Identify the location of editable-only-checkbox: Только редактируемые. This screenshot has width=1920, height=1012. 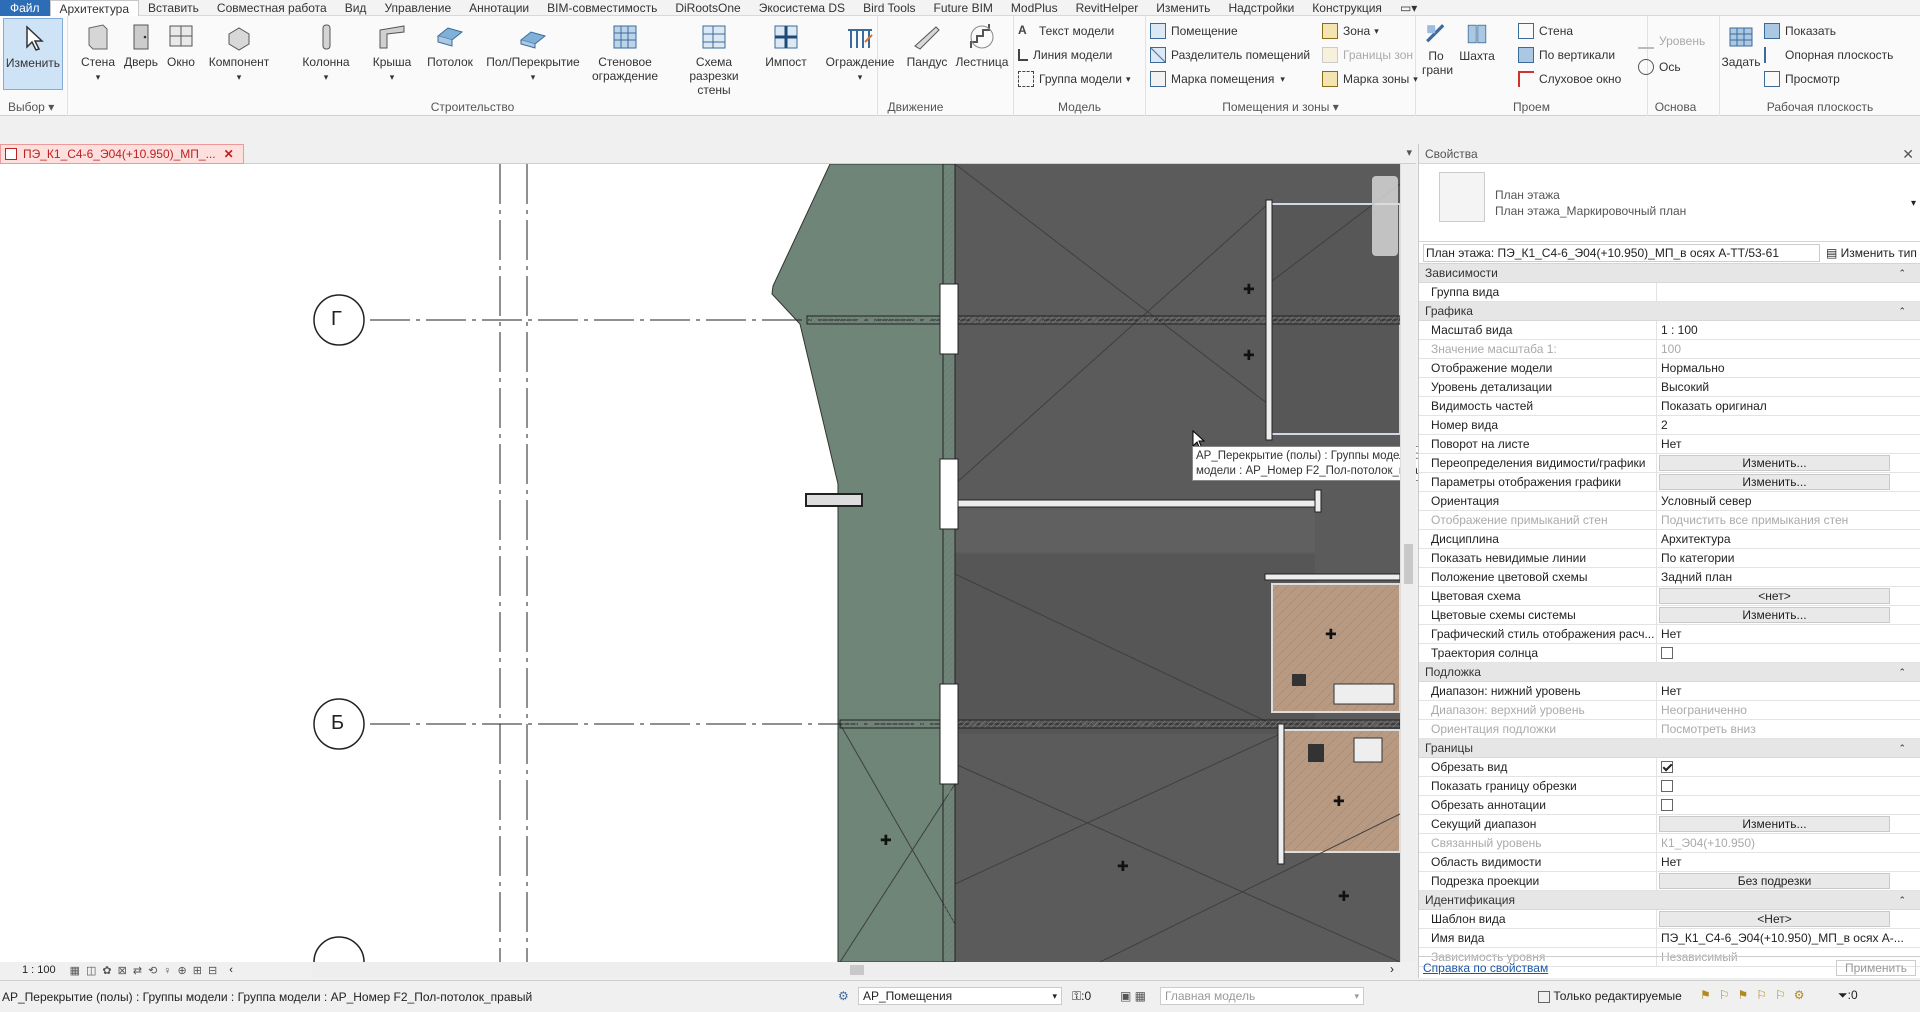
(1610, 996).